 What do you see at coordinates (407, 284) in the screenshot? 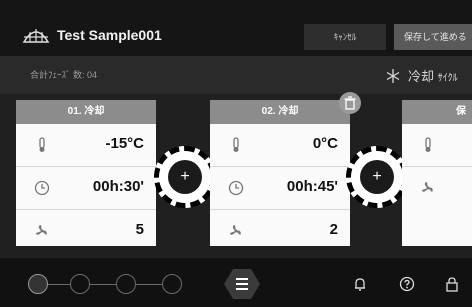
I see `help-icon` at bounding box center [407, 284].